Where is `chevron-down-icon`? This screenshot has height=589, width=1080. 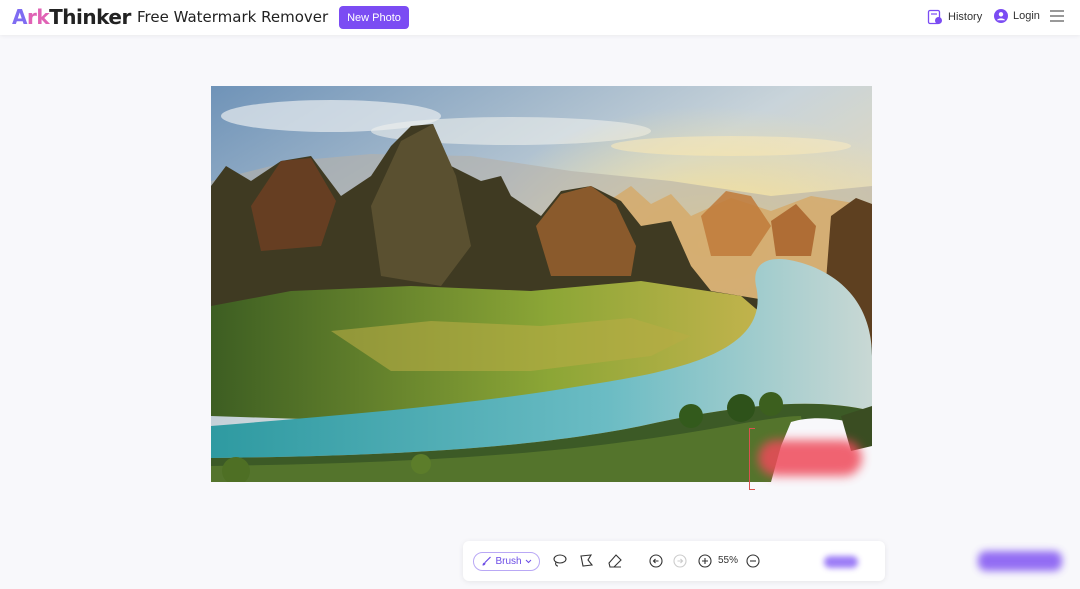
chevron-down-icon is located at coordinates (528, 561).